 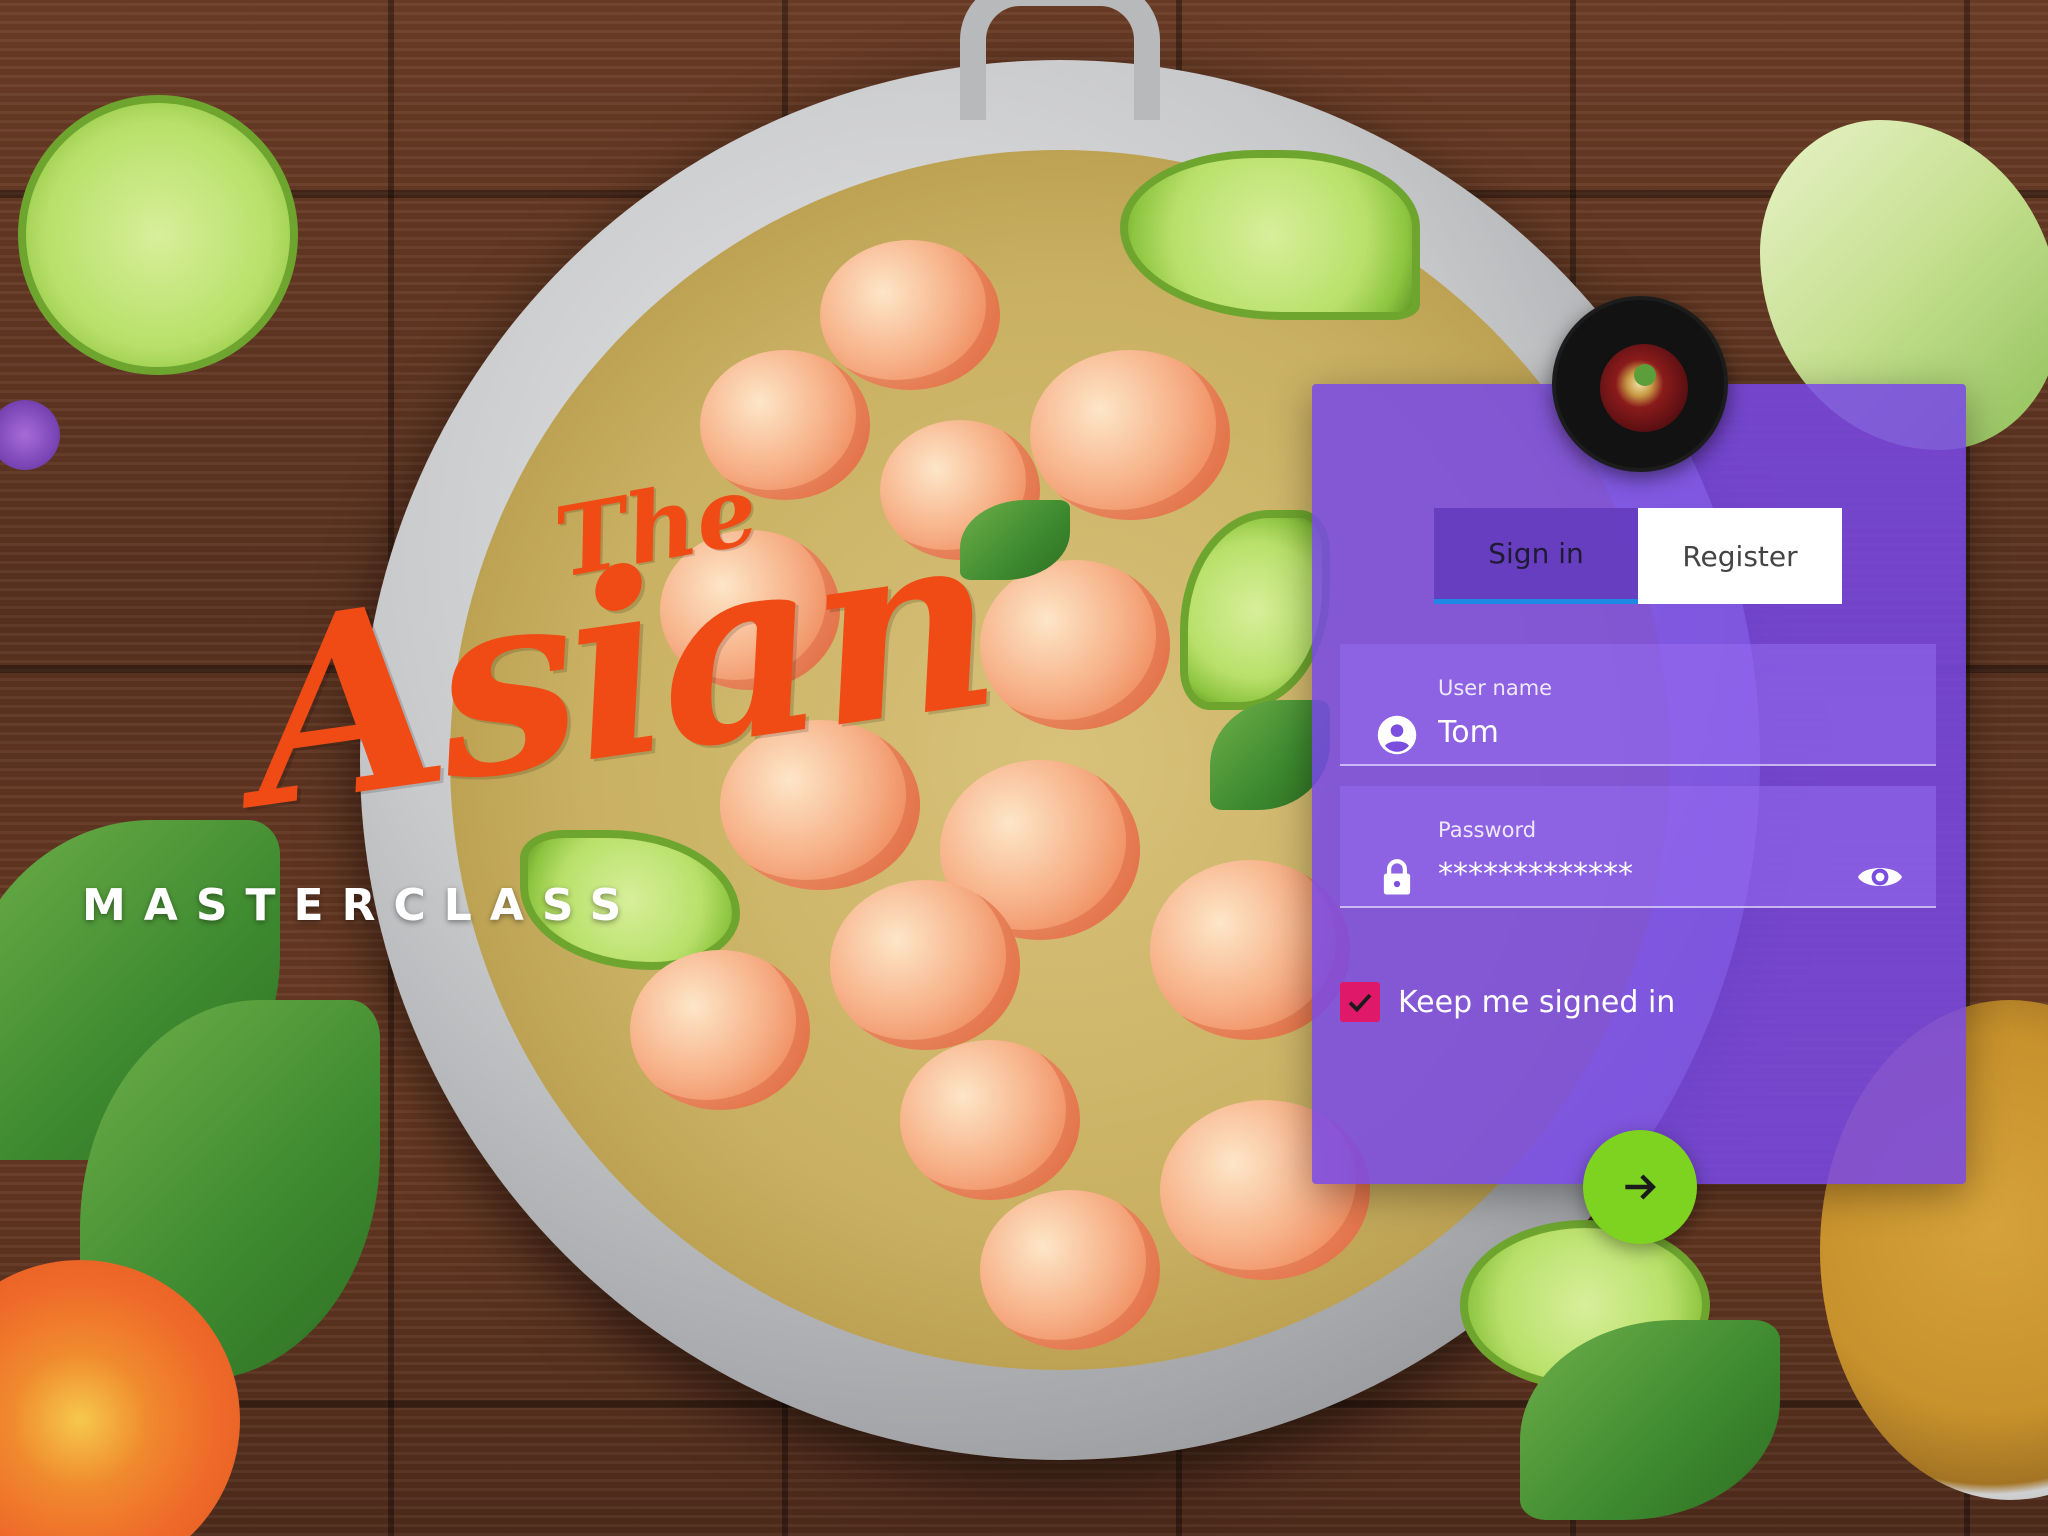 I want to click on keep-signed-in-row: Keep me signed in, so click(x=1540, y=1002).